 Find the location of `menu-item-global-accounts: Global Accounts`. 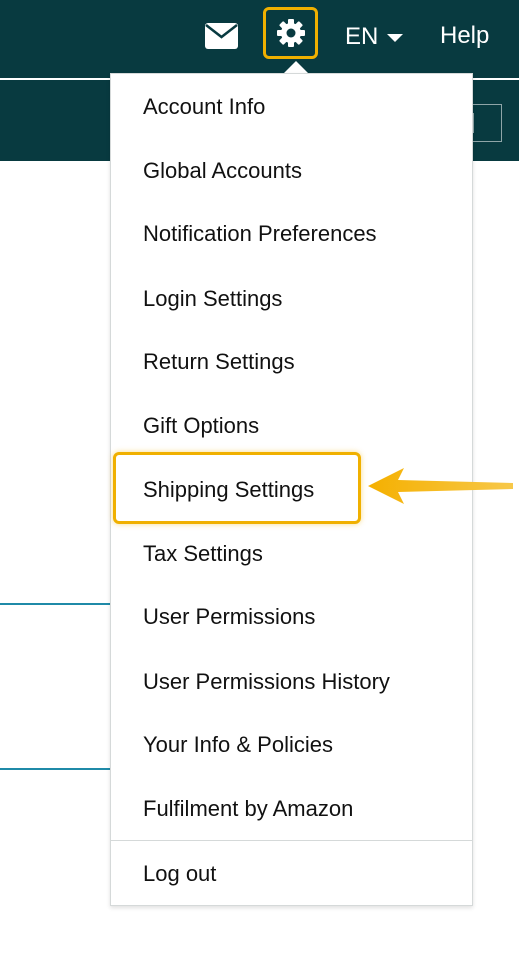

menu-item-global-accounts: Global Accounts is located at coordinates (222, 171).